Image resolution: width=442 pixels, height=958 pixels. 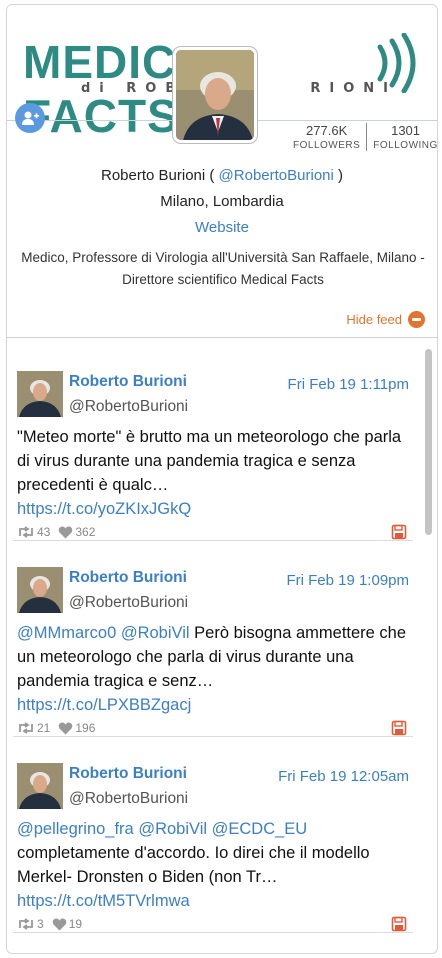 What do you see at coordinates (396, 63) in the screenshot?
I see `sound-waves-icon` at bounding box center [396, 63].